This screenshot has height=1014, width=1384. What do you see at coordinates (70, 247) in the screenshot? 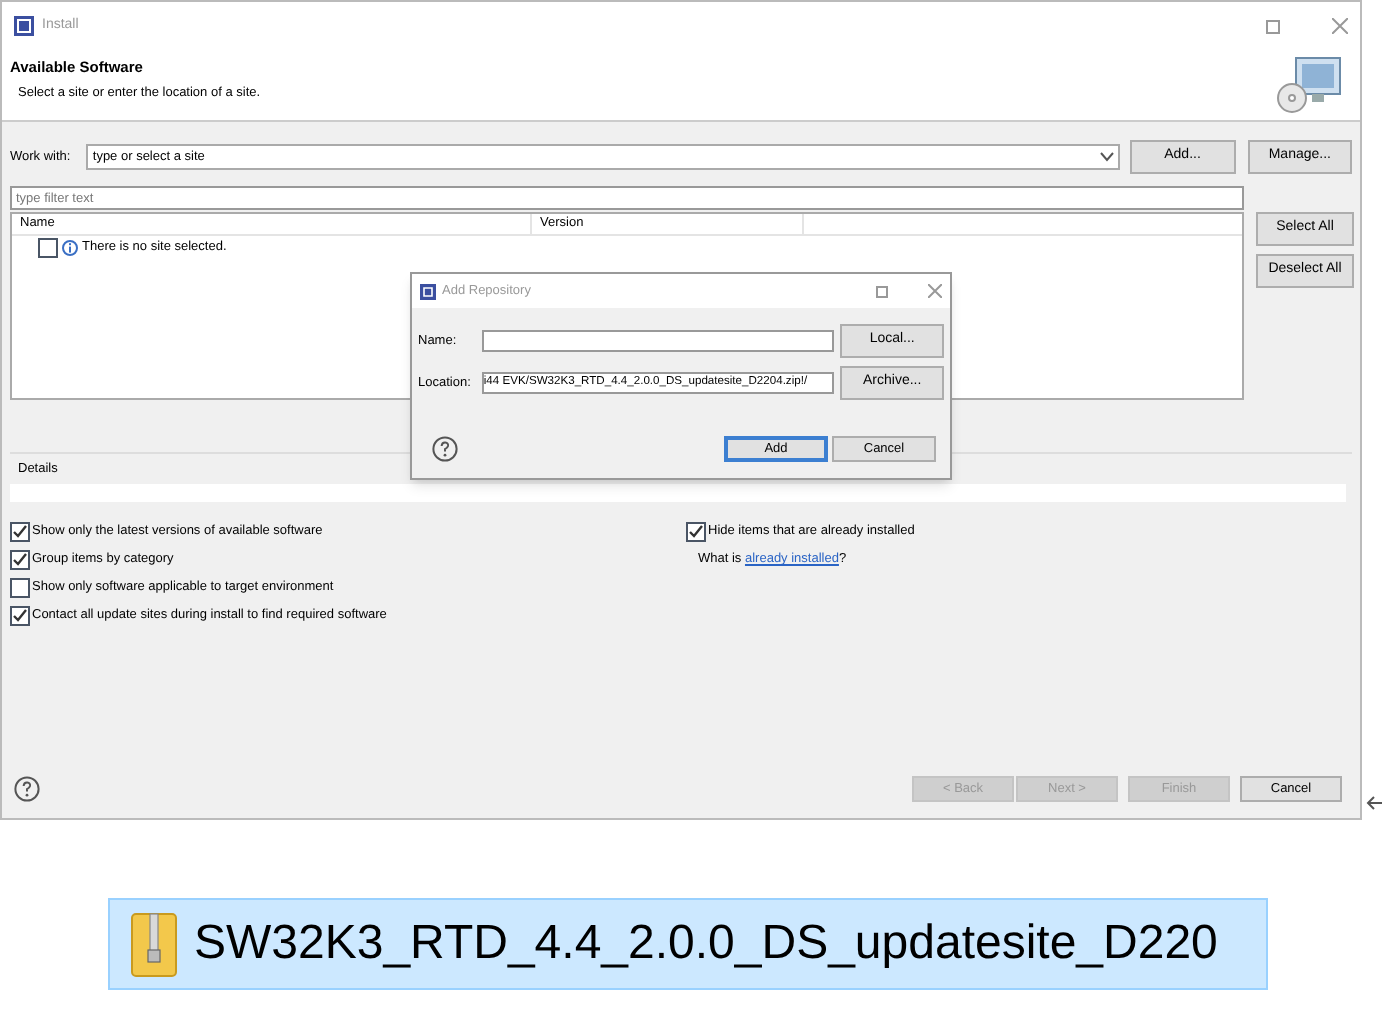
I see `info-icon` at bounding box center [70, 247].